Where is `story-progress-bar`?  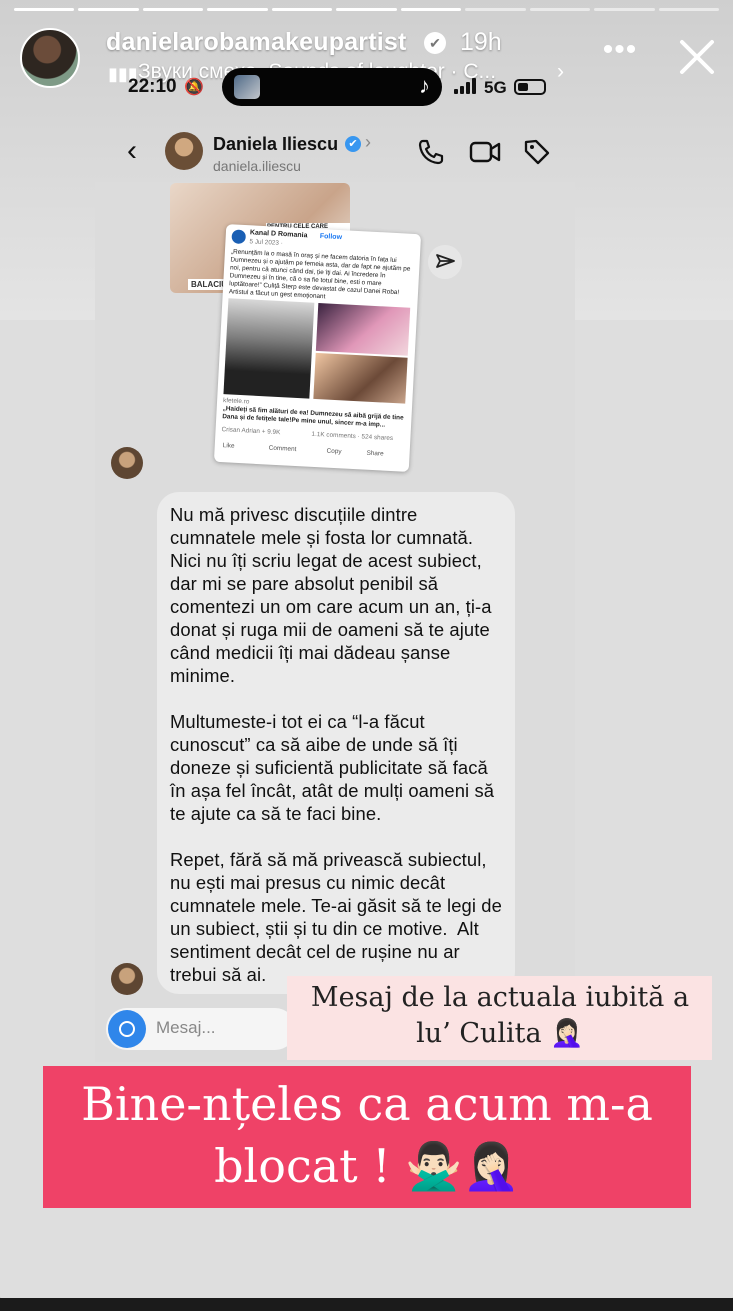 story-progress-bar is located at coordinates (366, 9).